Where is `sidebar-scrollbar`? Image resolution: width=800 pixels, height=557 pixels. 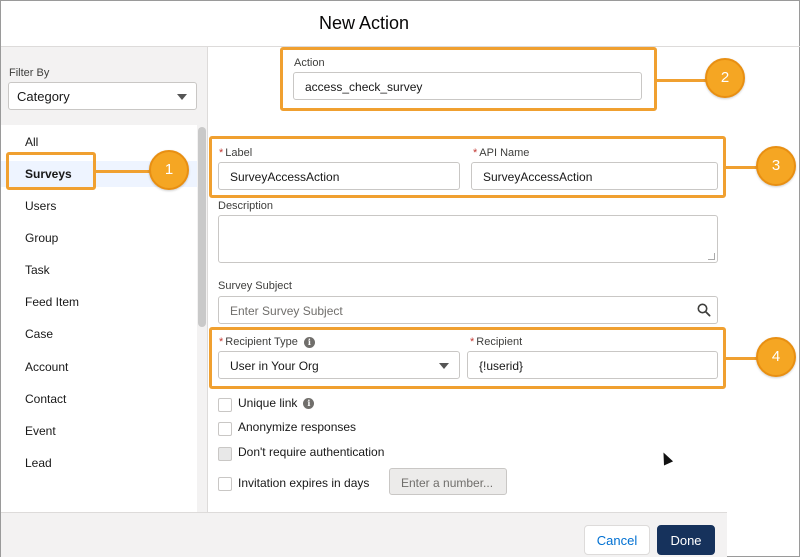 sidebar-scrollbar is located at coordinates (202, 227).